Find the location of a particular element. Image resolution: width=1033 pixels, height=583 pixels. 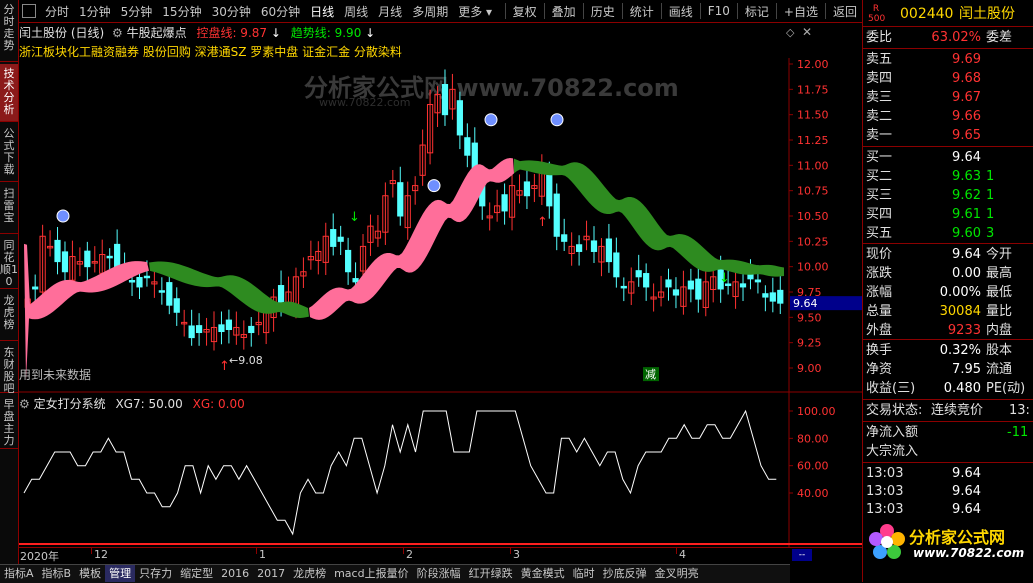

bottom-tab-8: 龙虎榜 is located at coordinates (309, 573).